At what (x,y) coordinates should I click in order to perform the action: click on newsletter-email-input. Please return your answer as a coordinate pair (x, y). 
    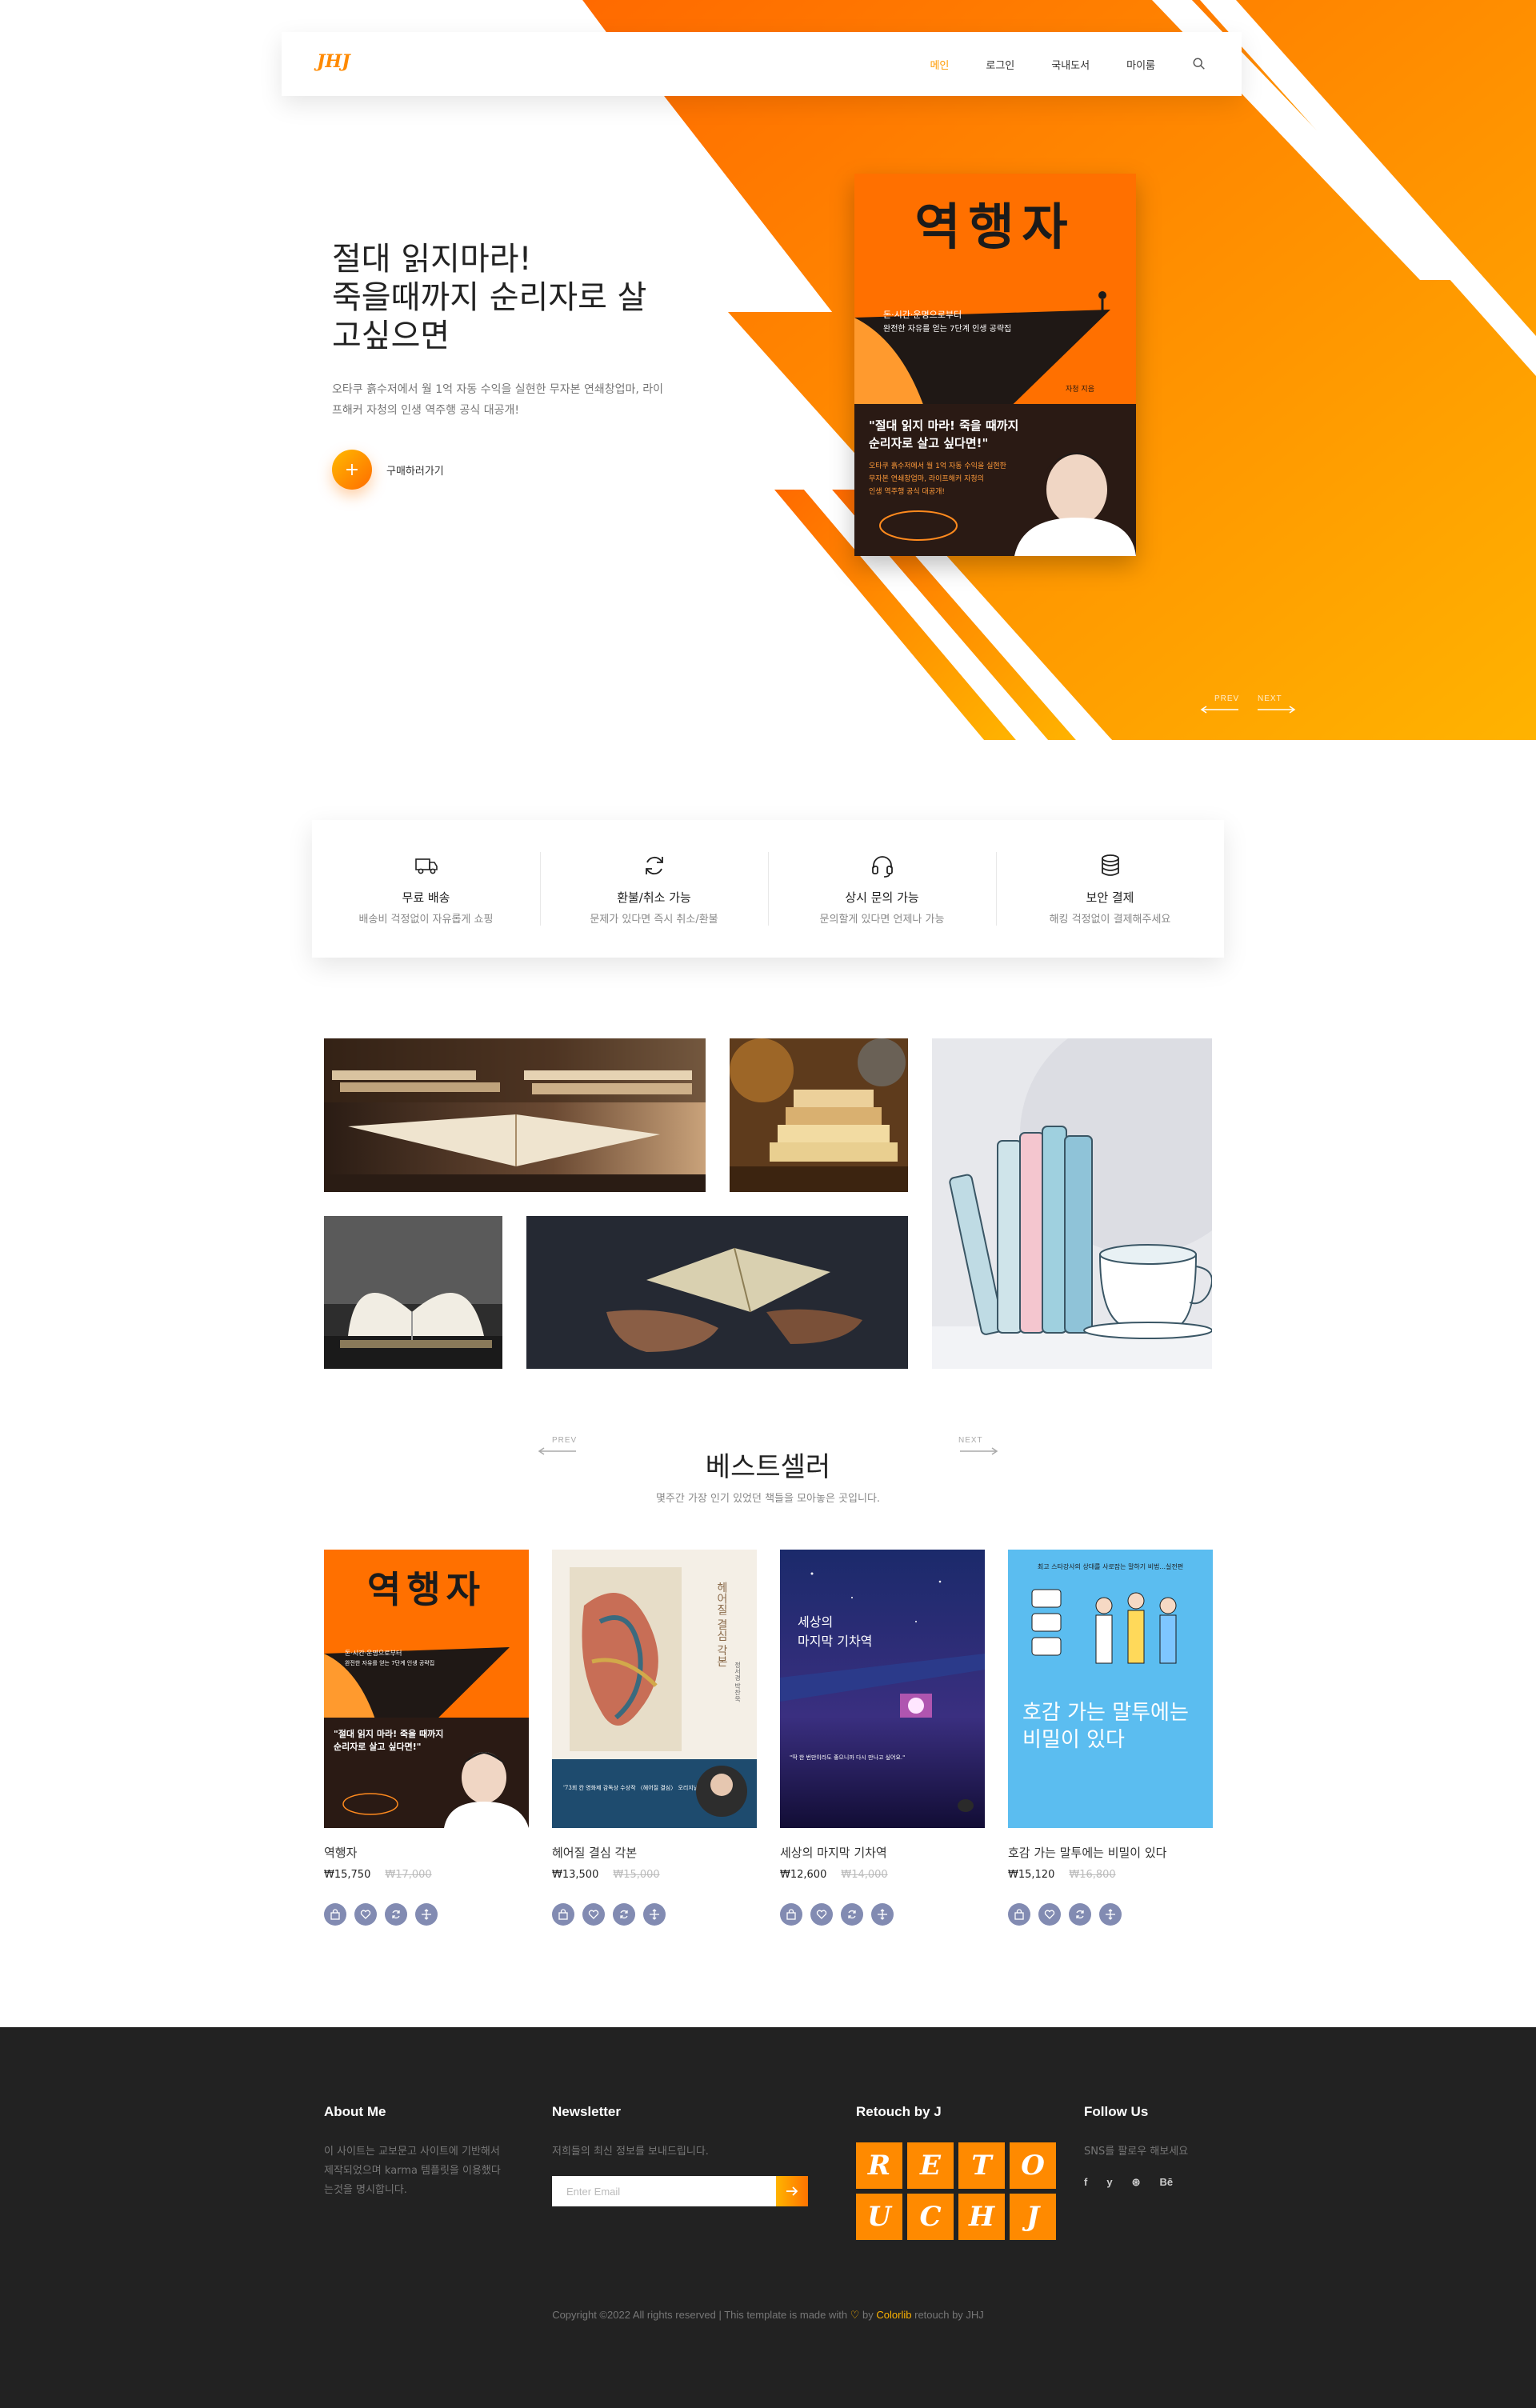
    Looking at the image, I should click on (664, 2191).